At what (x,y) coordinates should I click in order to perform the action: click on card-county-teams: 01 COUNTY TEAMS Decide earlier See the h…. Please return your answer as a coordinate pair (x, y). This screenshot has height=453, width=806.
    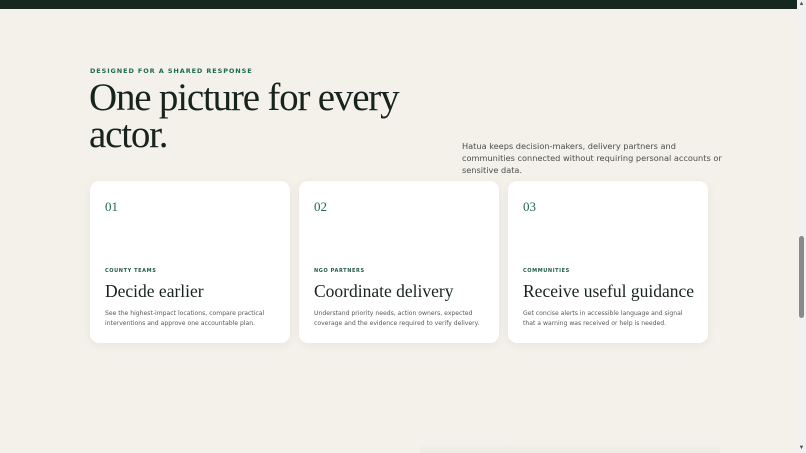
    Looking at the image, I should click on (190, 262).